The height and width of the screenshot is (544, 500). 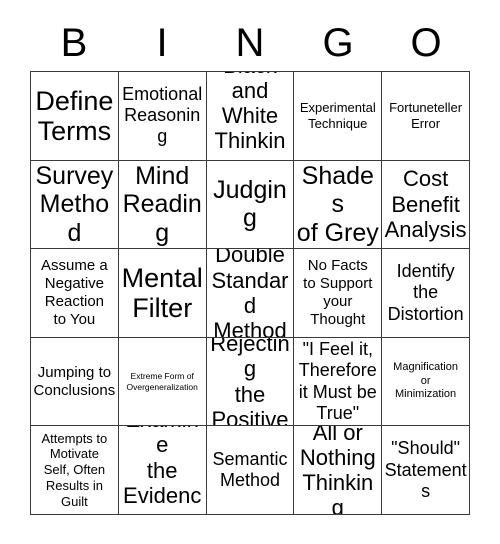 I want to click on bingo-header-row: BINGO, so click(x=250, y=42).